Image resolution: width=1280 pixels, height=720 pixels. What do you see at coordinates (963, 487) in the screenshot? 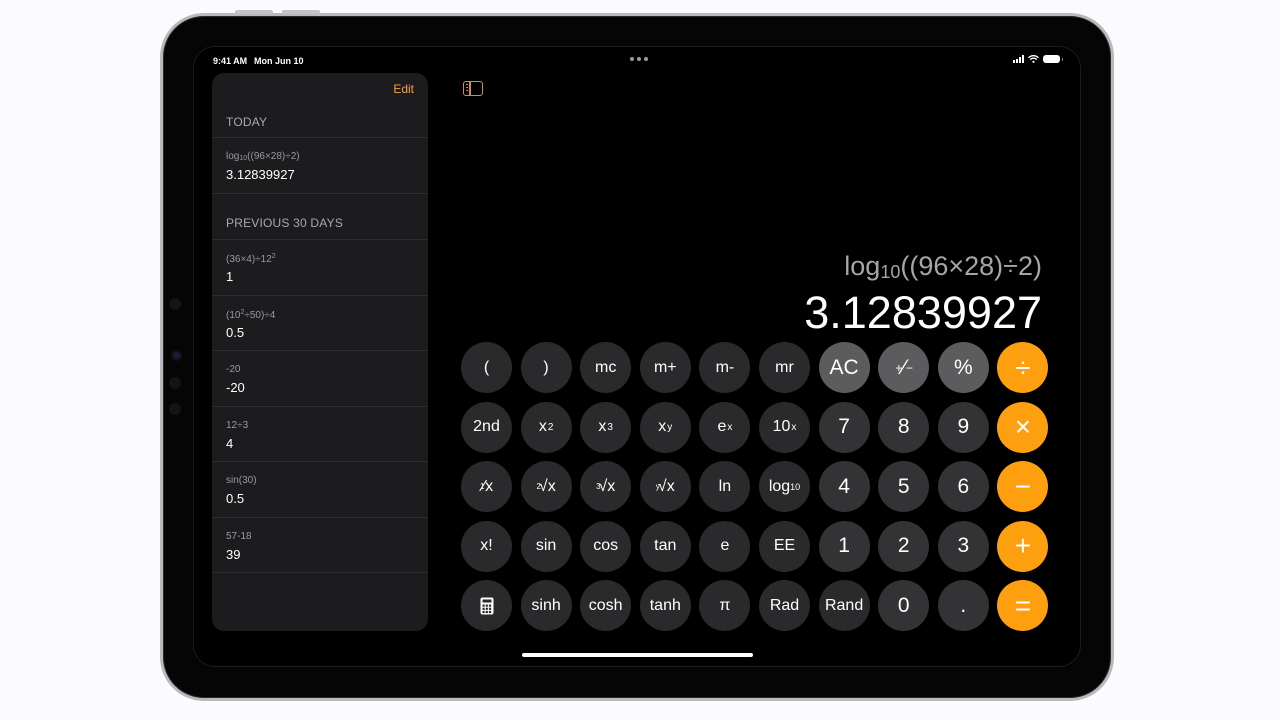
I see `digit-6-key: 6` at bounding box center [963, 487].